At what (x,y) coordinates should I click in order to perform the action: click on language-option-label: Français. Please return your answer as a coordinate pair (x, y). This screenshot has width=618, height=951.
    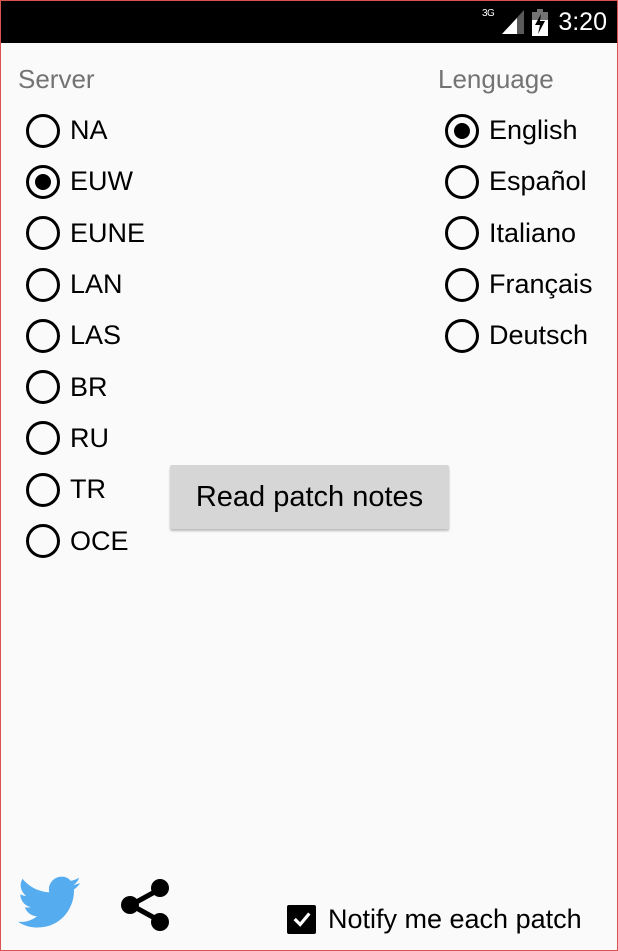
    Looking at the image, I should click on (541, 284).